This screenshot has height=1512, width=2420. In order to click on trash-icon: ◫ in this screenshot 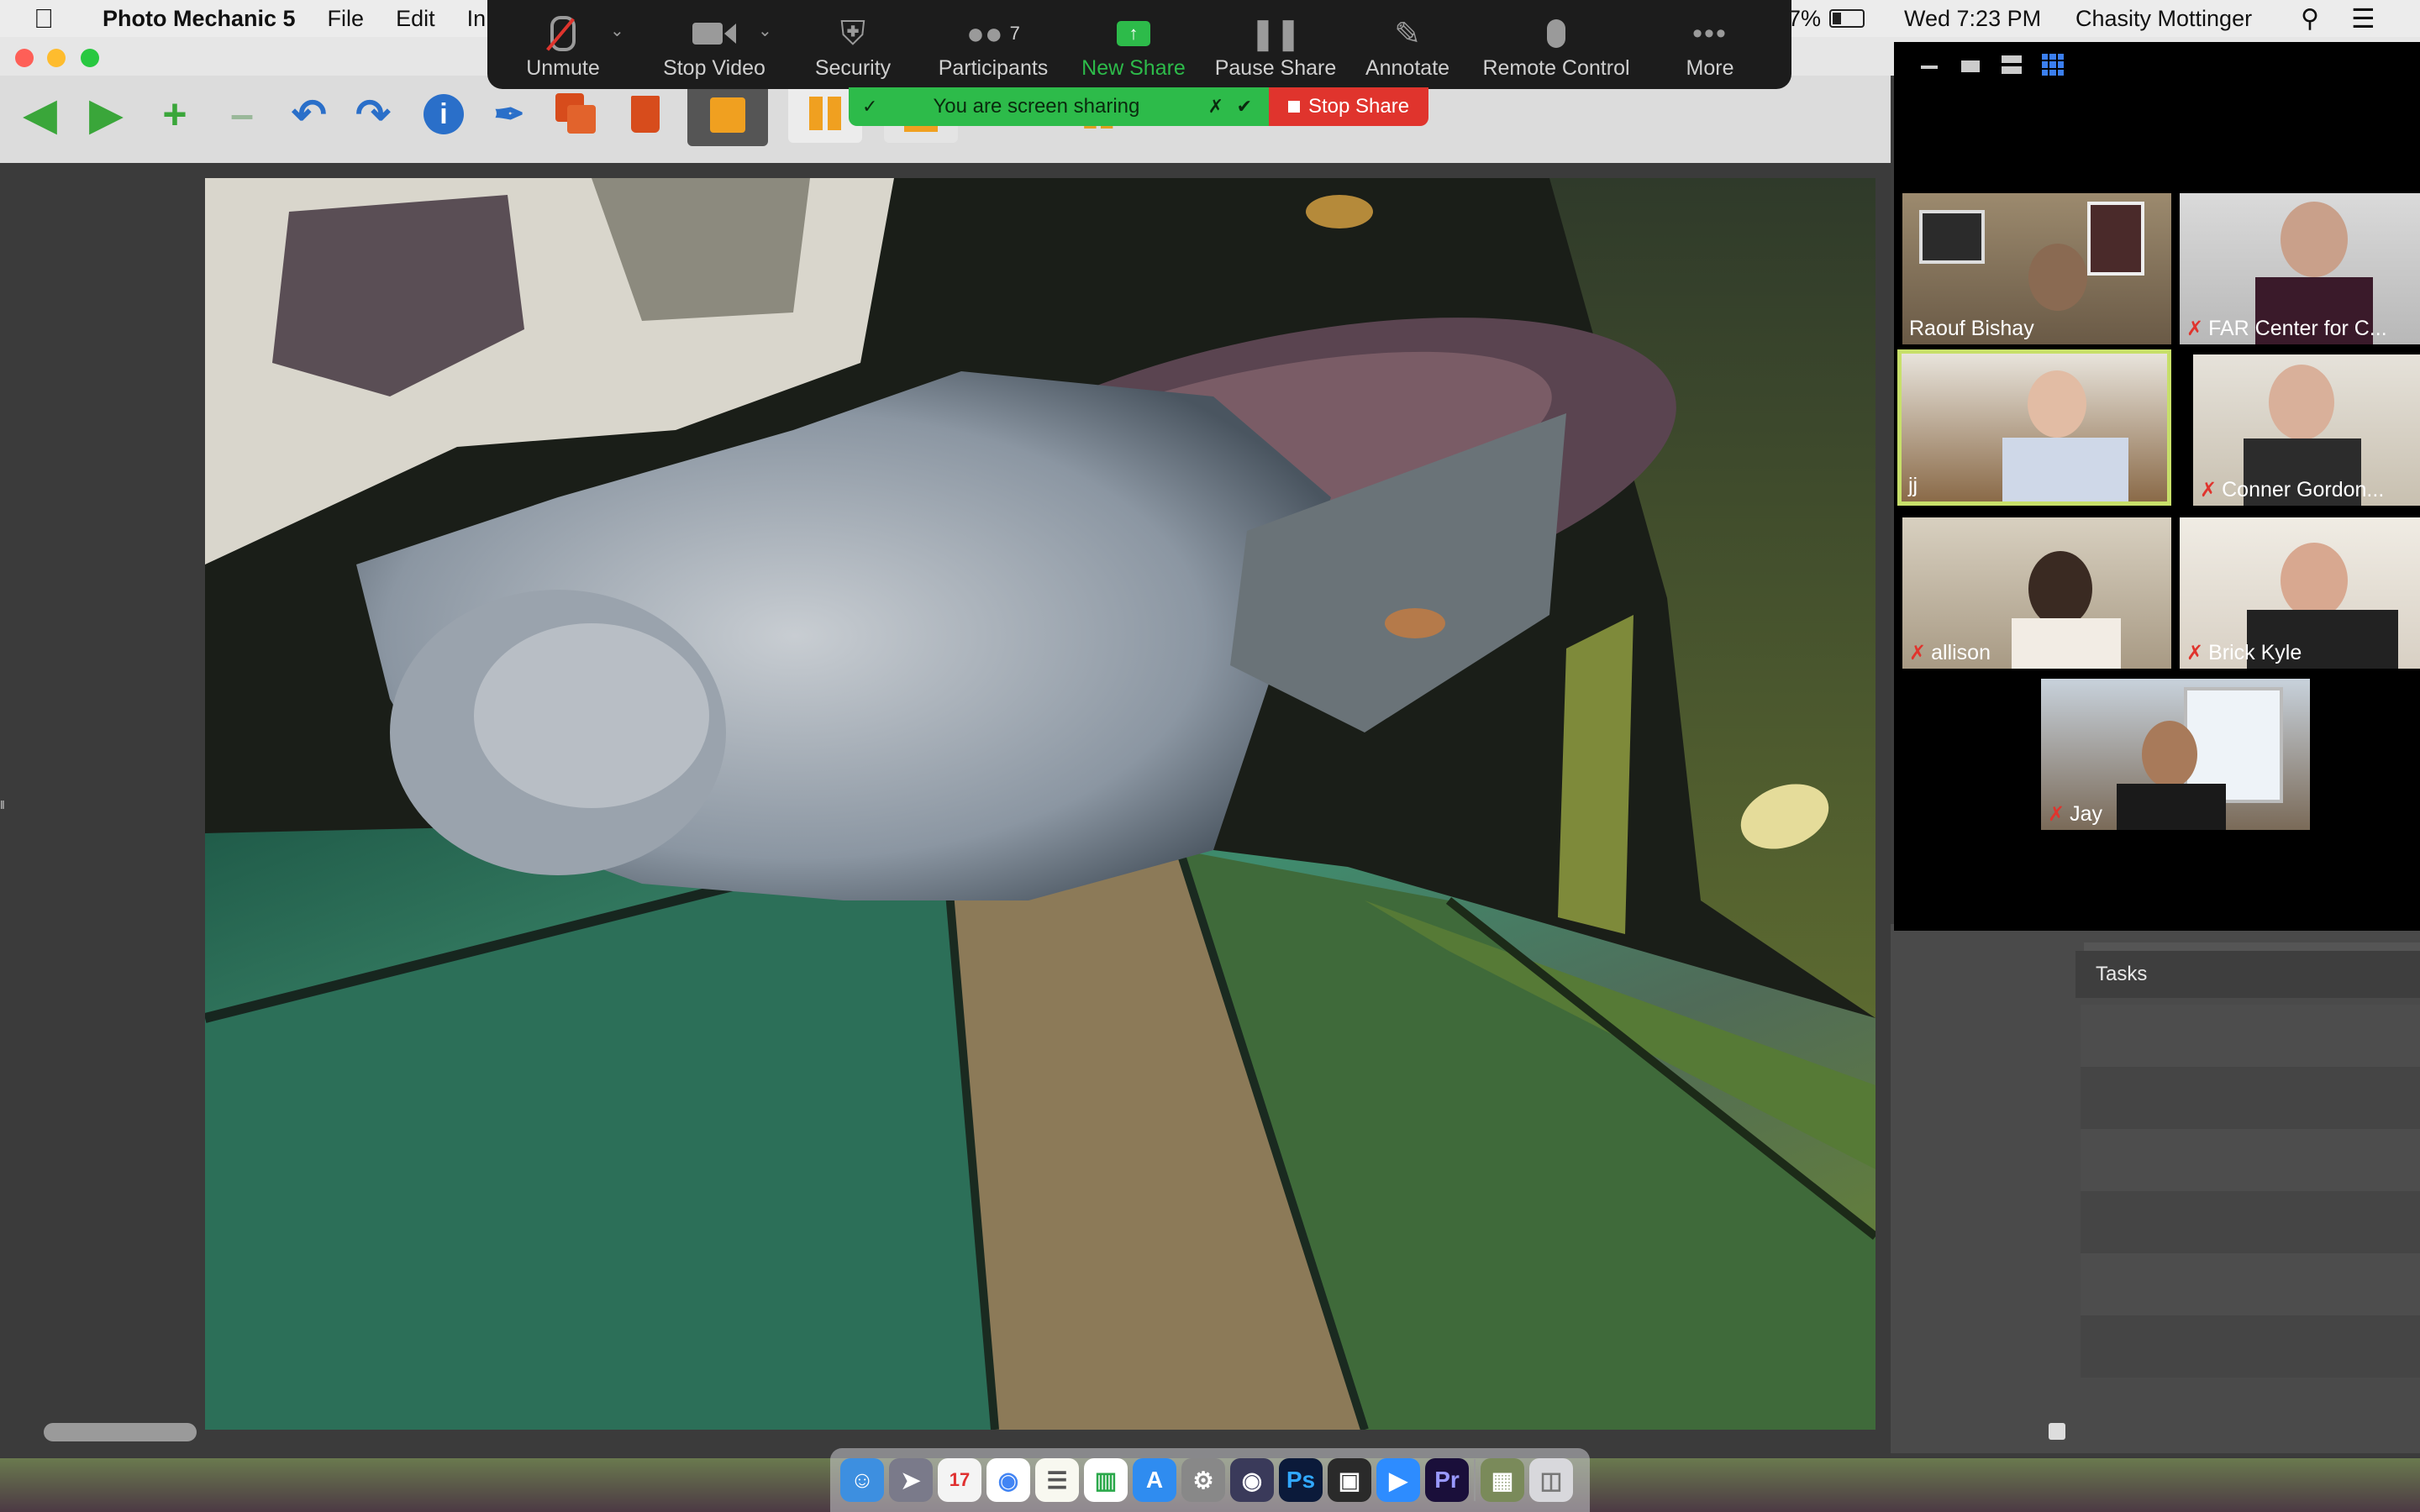, I will do `click(1551, 1480)`.